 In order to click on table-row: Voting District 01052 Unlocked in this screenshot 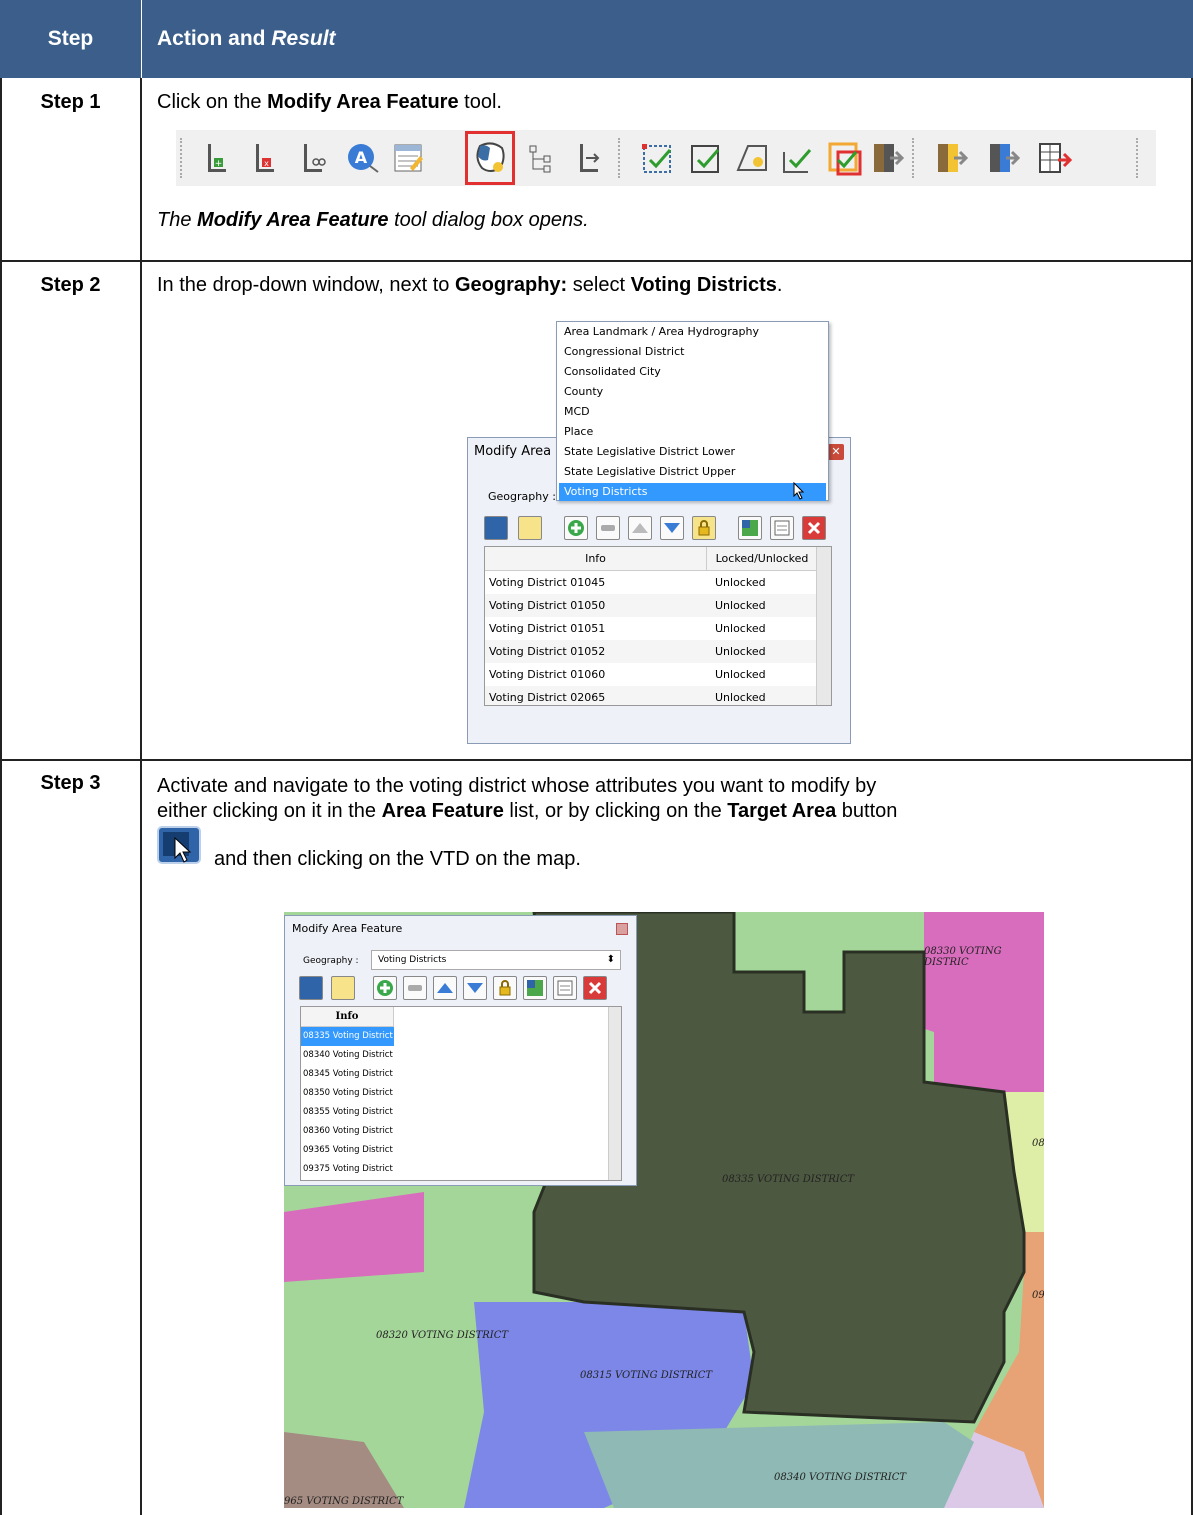, I will do `click(651, 651)`.